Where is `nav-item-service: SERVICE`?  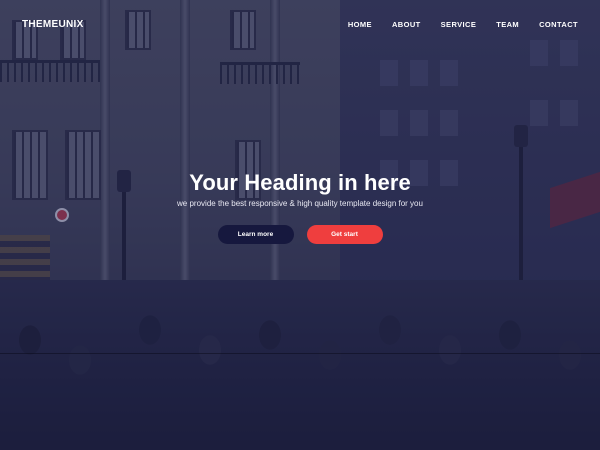 nav-item-service: SERVICE is located at coordinates (459, 24).